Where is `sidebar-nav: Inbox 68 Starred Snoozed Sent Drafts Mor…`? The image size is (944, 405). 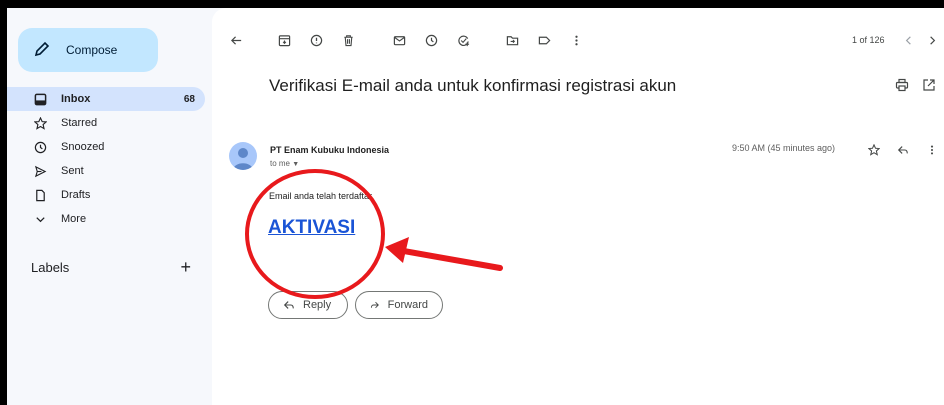 sidebar-nav: Inbox 68 Starred Snoozed Sent Drafts Mor… is located at coordinates (106, 159).